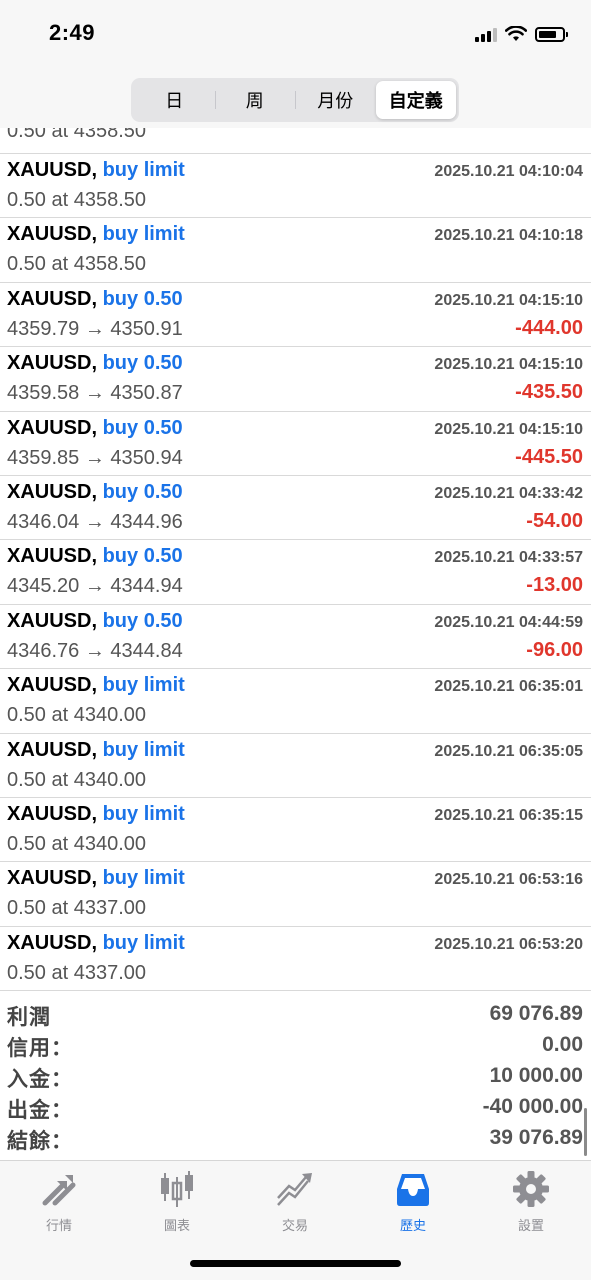 The width and height of the screenshot is (591, 1280). What do you see at coordinates (516, 33) in the screenshot?
I see `wifi-icon` at bounding box center [516, 33].